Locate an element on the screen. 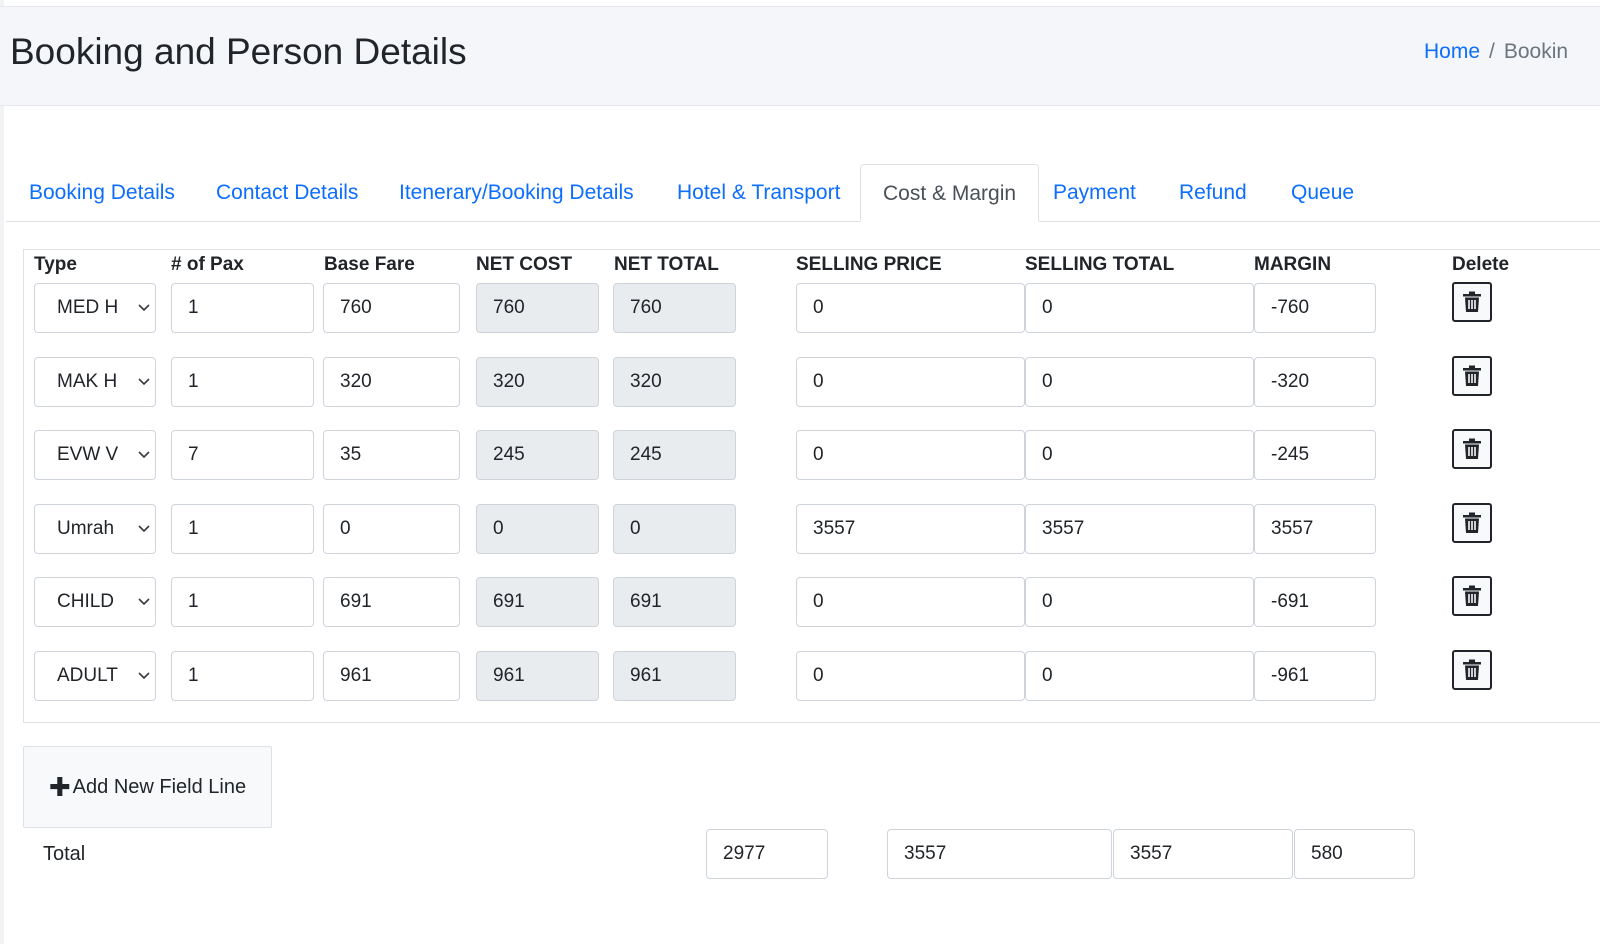  breadcrumb-current: Bookin is located at coordinates (1536, 51).